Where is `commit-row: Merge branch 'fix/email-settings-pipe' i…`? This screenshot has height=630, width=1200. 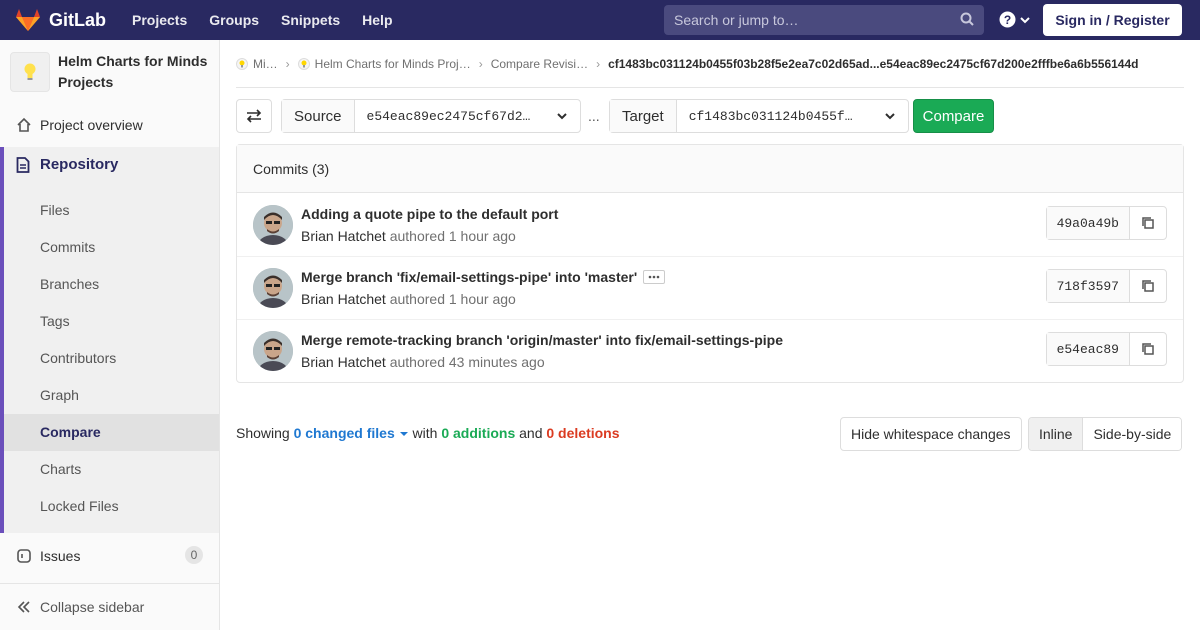 commit-row: Merge branch 'fix/email-settings-pipe' i… is located at coordinates (710, 288).